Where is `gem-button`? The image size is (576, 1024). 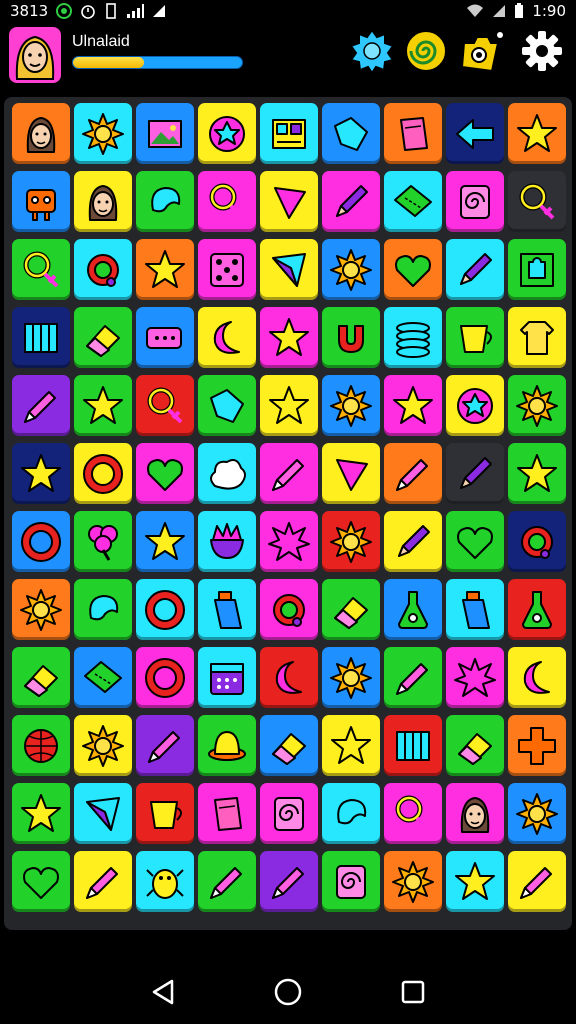 gem-button is located at coordinates (372, 51).